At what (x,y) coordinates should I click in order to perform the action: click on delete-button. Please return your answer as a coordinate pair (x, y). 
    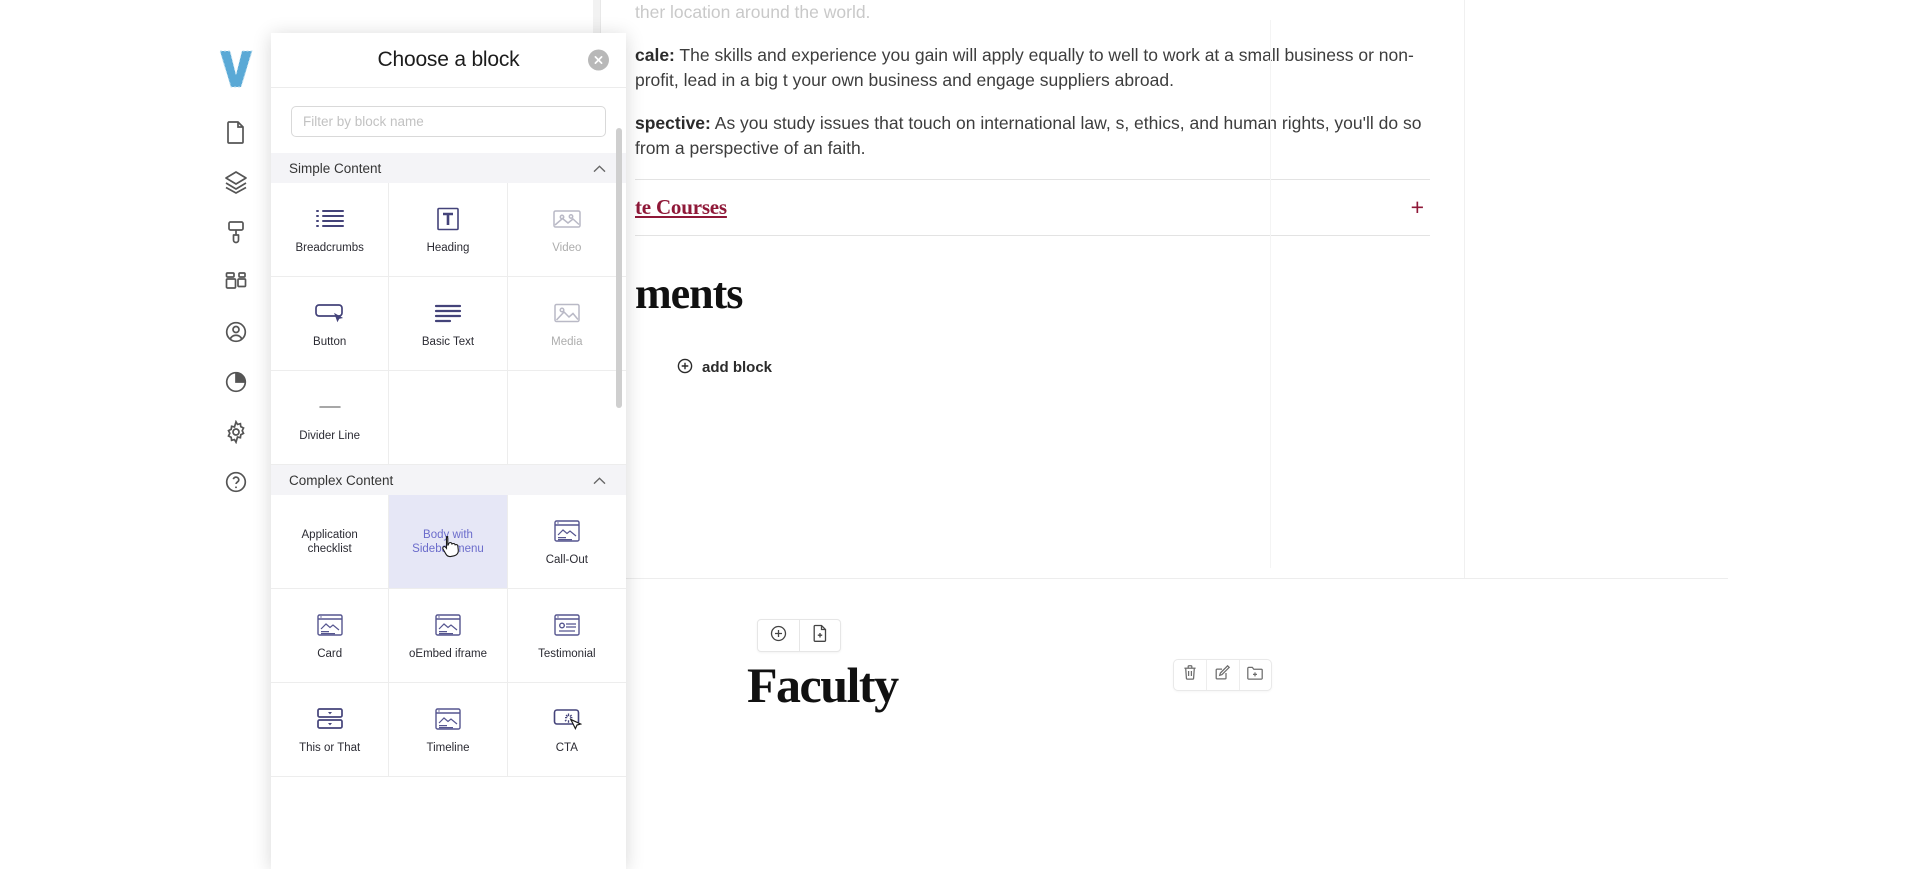
    Looking at the image, I should click on (1190, 675).